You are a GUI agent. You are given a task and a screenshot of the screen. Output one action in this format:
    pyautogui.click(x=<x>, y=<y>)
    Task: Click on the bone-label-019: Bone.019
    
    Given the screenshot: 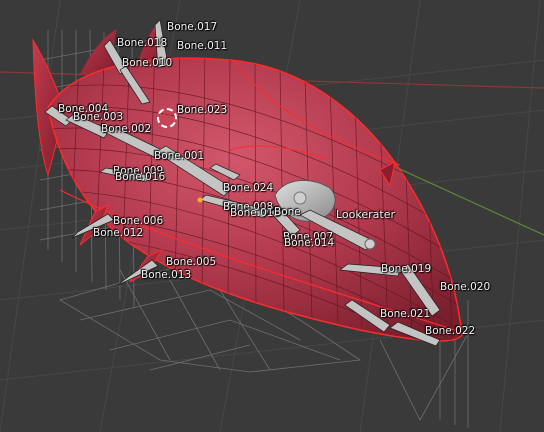 What is the action you would take?
    pyautogui.click(x=406, y=269)
    